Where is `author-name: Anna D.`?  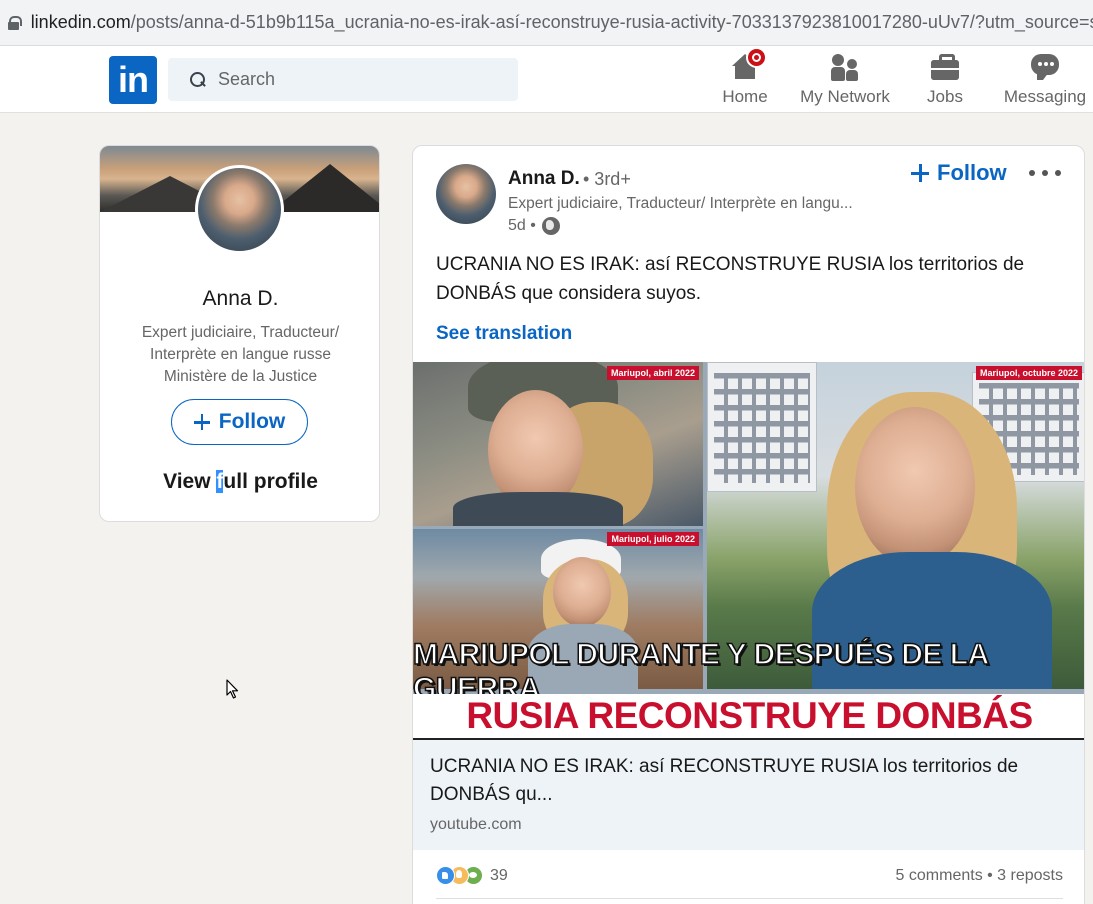 author-name: Anna D. is located at coordinates (544, 179).